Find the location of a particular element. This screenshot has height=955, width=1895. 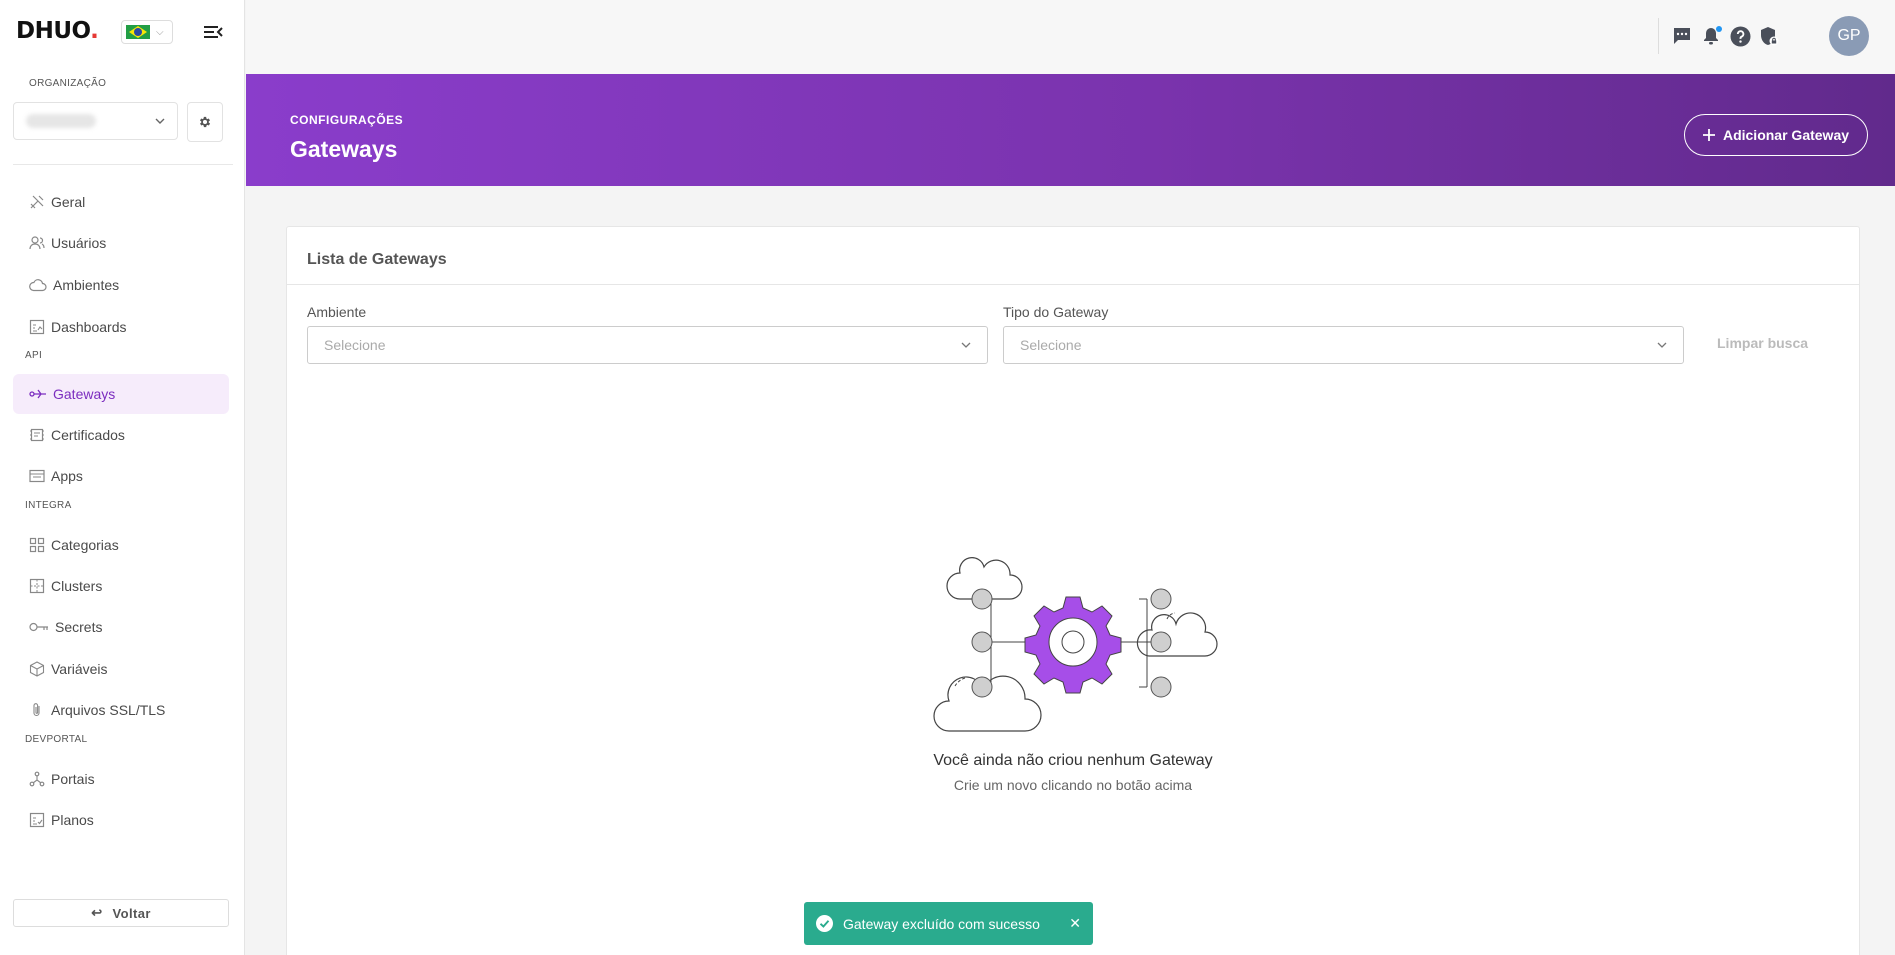

top-bar-separator is located at coordinates (1658, 36).